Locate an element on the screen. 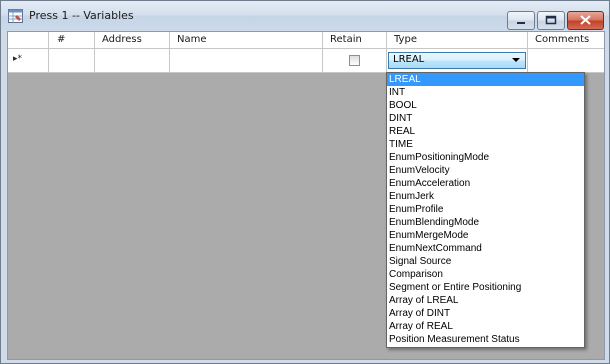 This screenshot has width=610, height=364. type-option: INT is located at coordinates (485, 92).